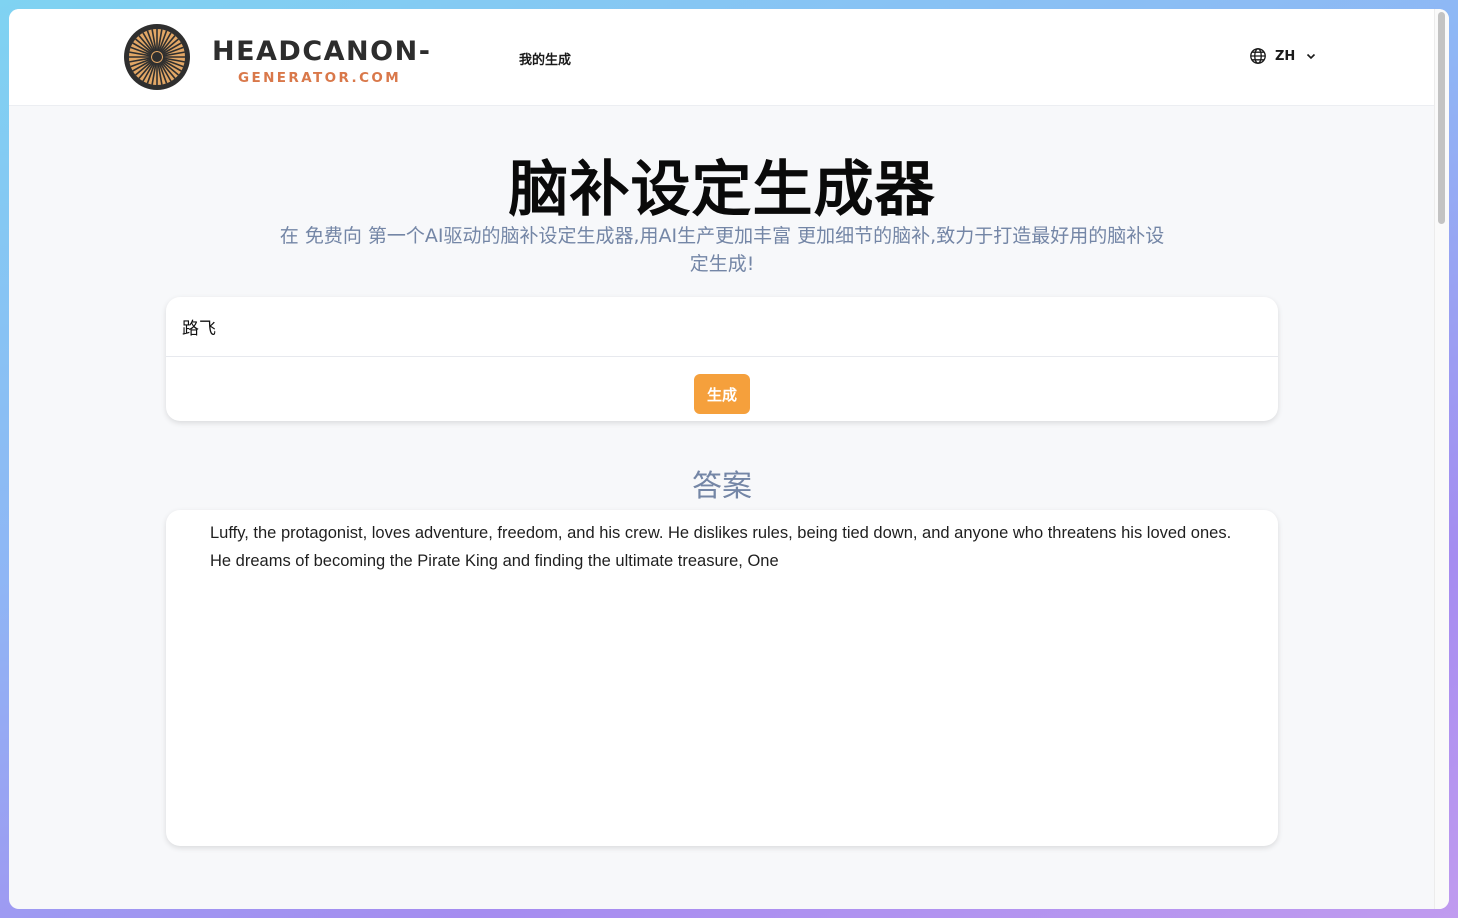  What do you see at coordinates (545, 58) in the screenshot?
I see `nav-my-generations: 我的生成` at bounding box center [545, 58].